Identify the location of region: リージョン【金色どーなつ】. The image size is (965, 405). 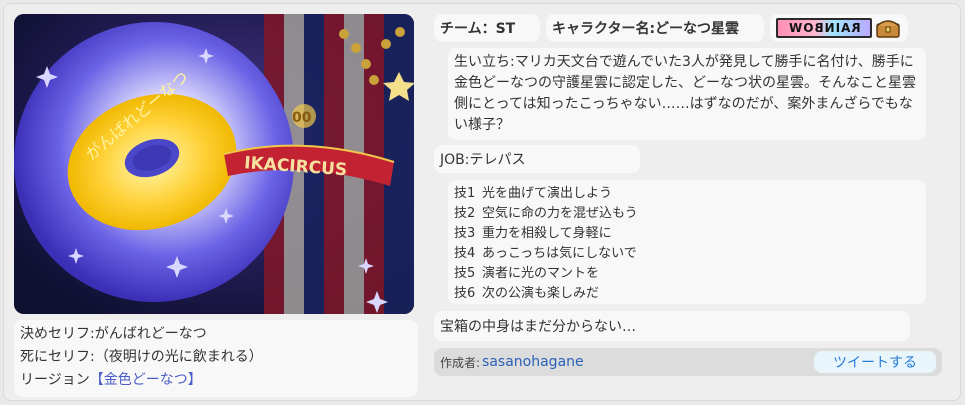
(111, 380).